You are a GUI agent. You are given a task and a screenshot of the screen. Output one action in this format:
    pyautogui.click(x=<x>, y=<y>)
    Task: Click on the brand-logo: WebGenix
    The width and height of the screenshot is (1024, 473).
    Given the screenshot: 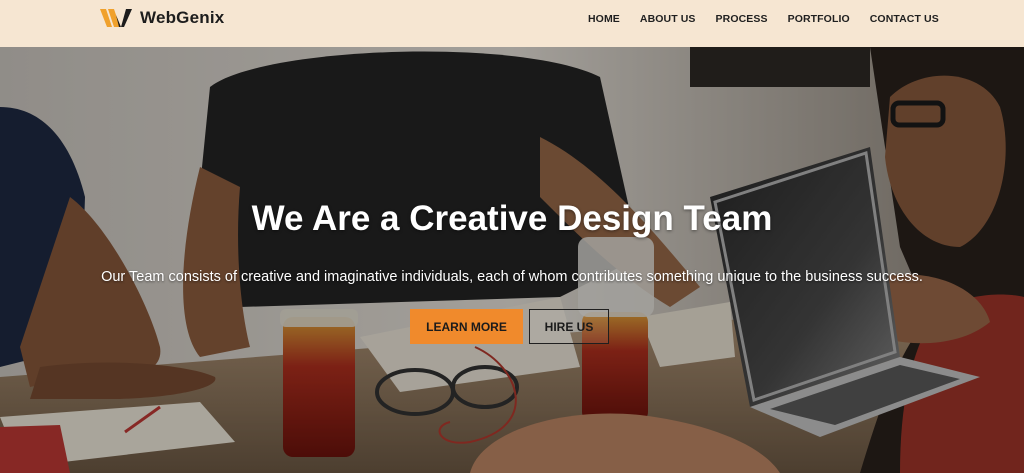 What is the action you would take?
    pyautogui.click(x=162, y=18)
    